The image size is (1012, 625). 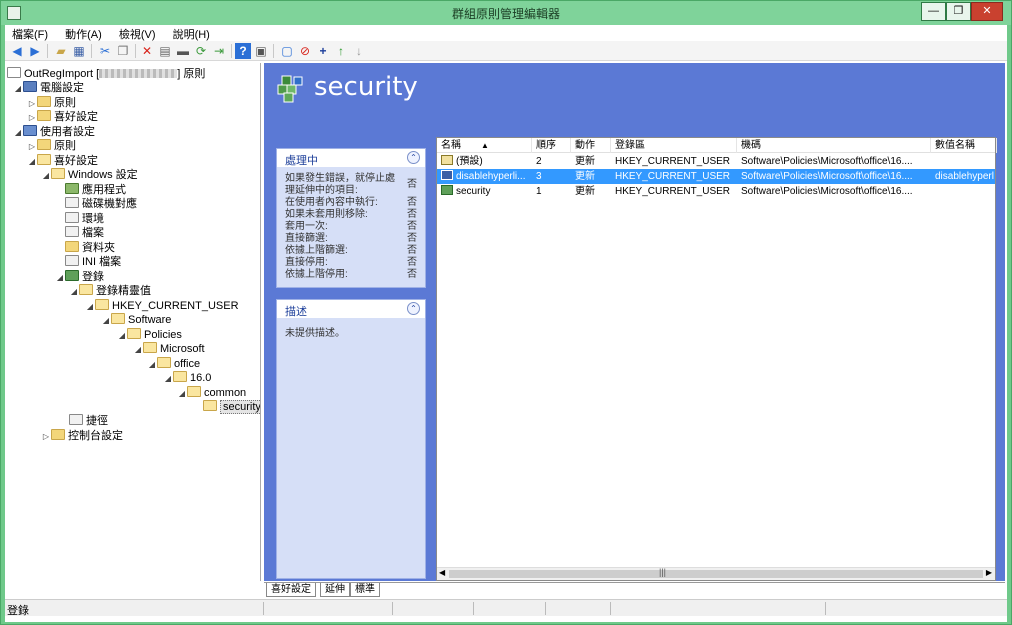 What do you see at coordinates (95, 190) in the screenshot?
I see `tree-applications: 應用程式` at bounding box center [95, 190].